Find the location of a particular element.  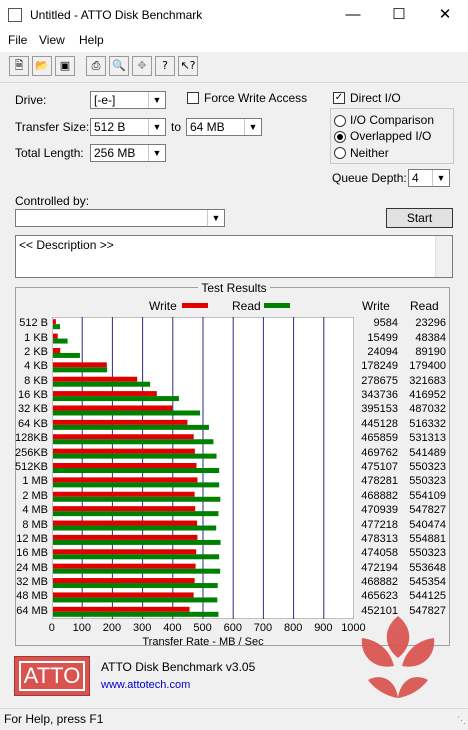

overlapped-io-radio is located at coordinates (340, 137).